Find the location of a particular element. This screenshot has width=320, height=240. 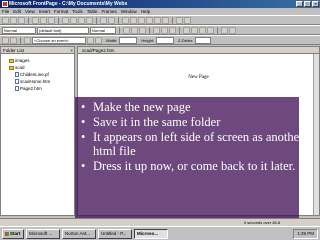

formatting-toolbar: Normal (default font) Normal is located at coordinates (160, 30).